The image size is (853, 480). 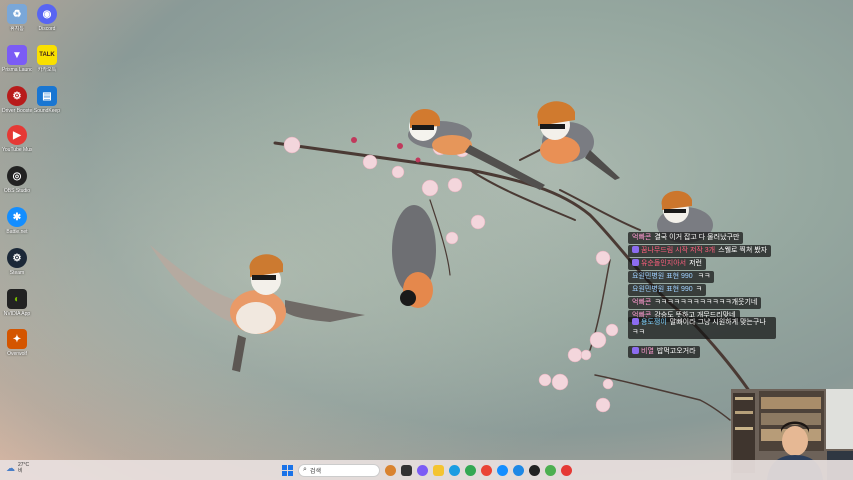 I want to click on browser-icon, so click(x=518, y=470).